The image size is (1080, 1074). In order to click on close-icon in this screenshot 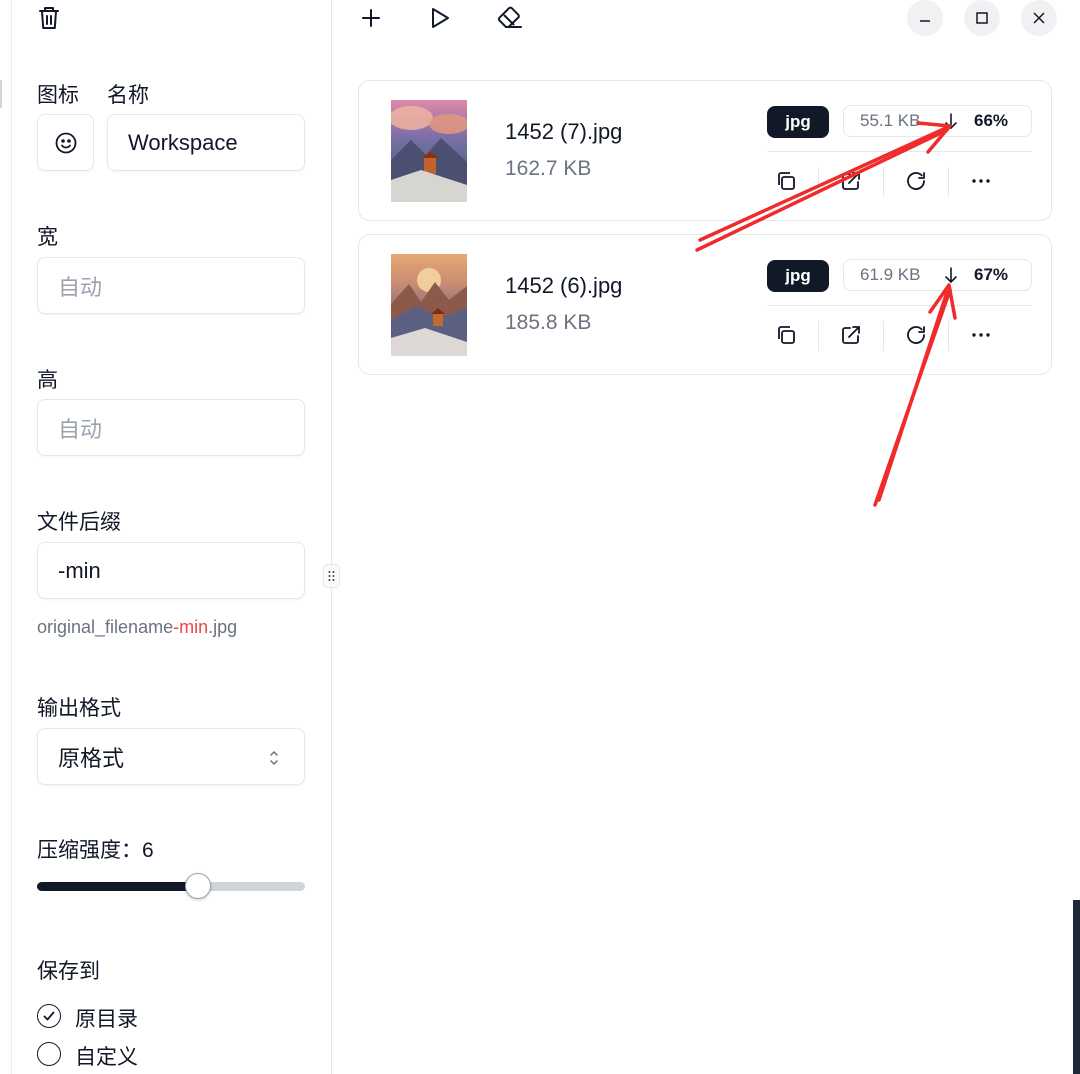, I will do `click(1039, 18)`.